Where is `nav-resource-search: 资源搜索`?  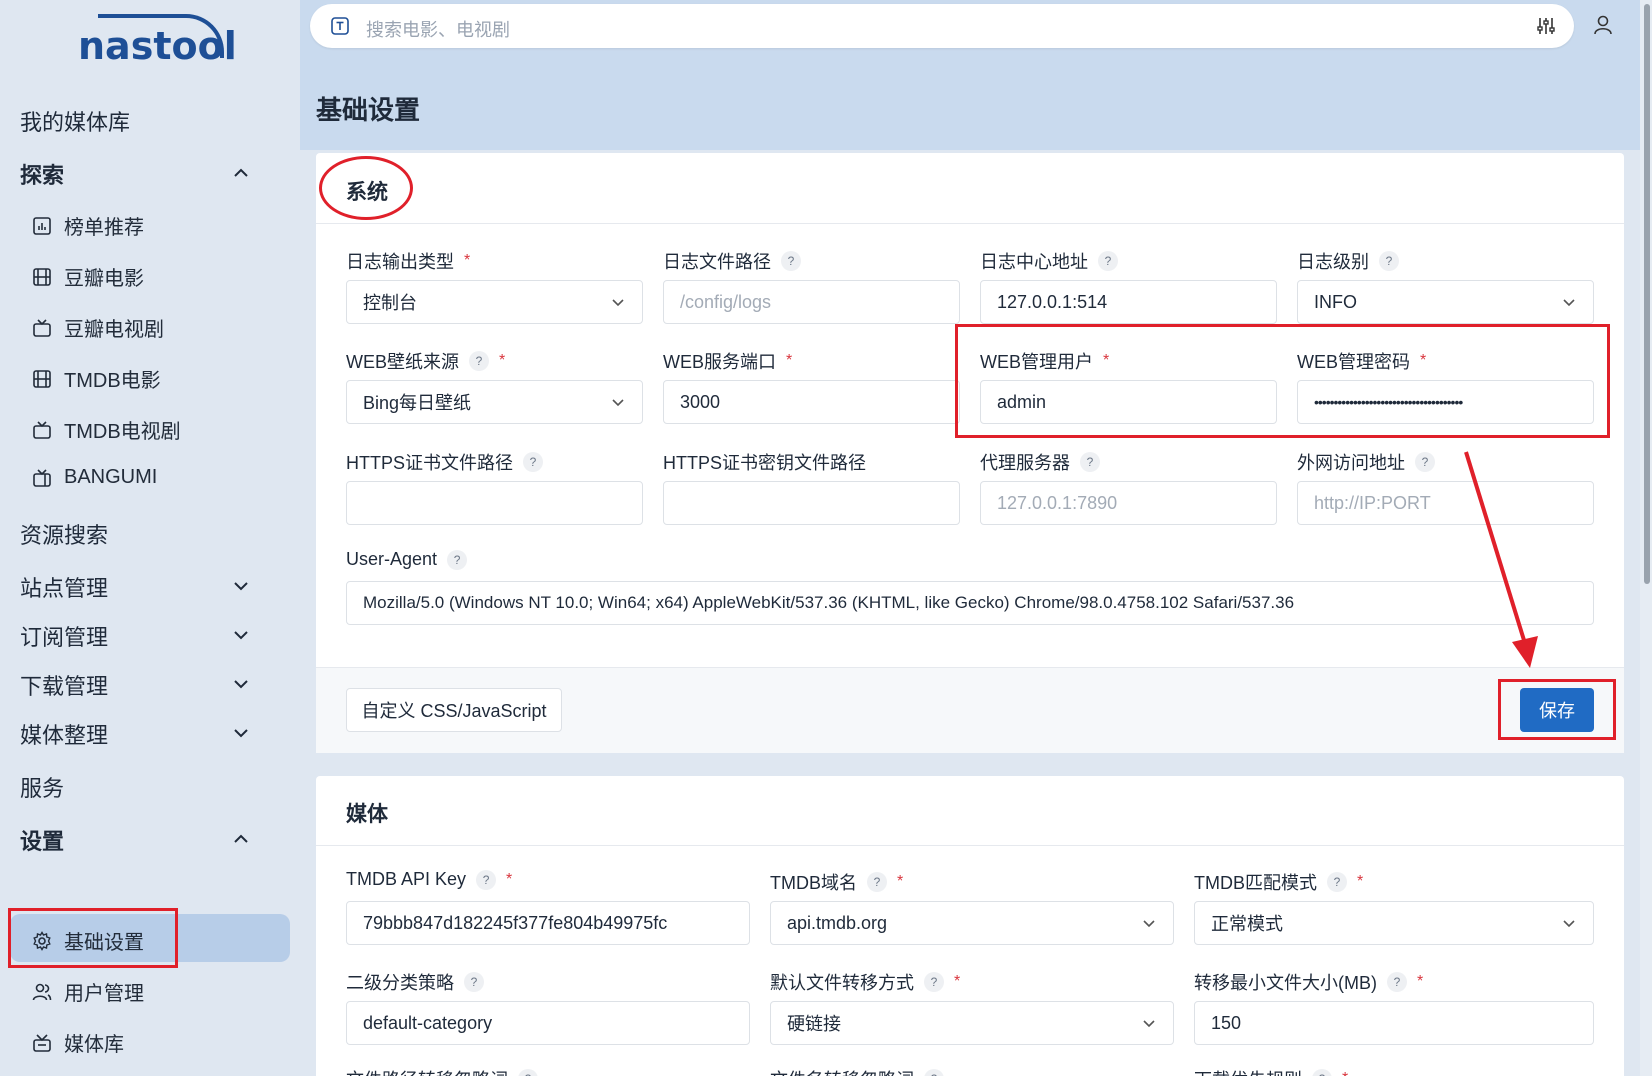
nav-resource-search: 资源搜索 is located at coordinates (64, 534).